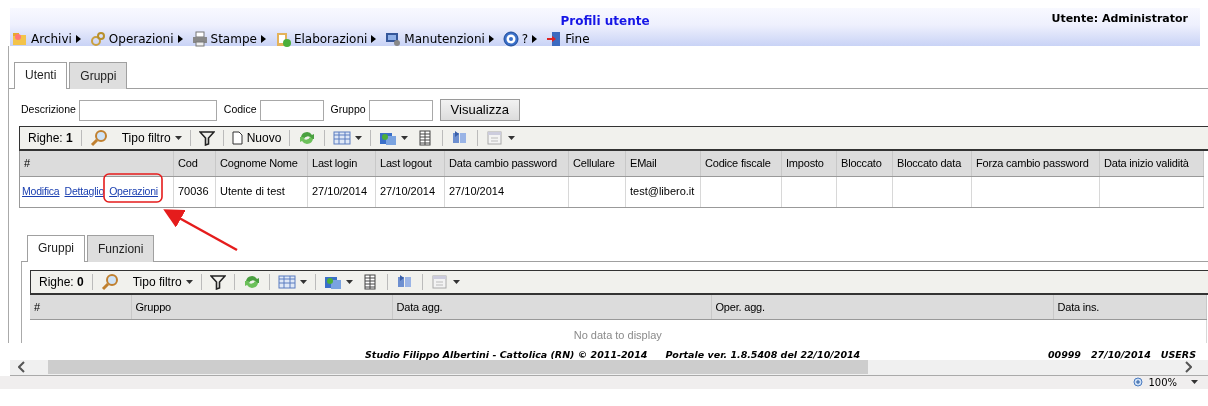 The image size is (1208, 406). I want to click on column-header: Codice fiscale, so click(741, 163).